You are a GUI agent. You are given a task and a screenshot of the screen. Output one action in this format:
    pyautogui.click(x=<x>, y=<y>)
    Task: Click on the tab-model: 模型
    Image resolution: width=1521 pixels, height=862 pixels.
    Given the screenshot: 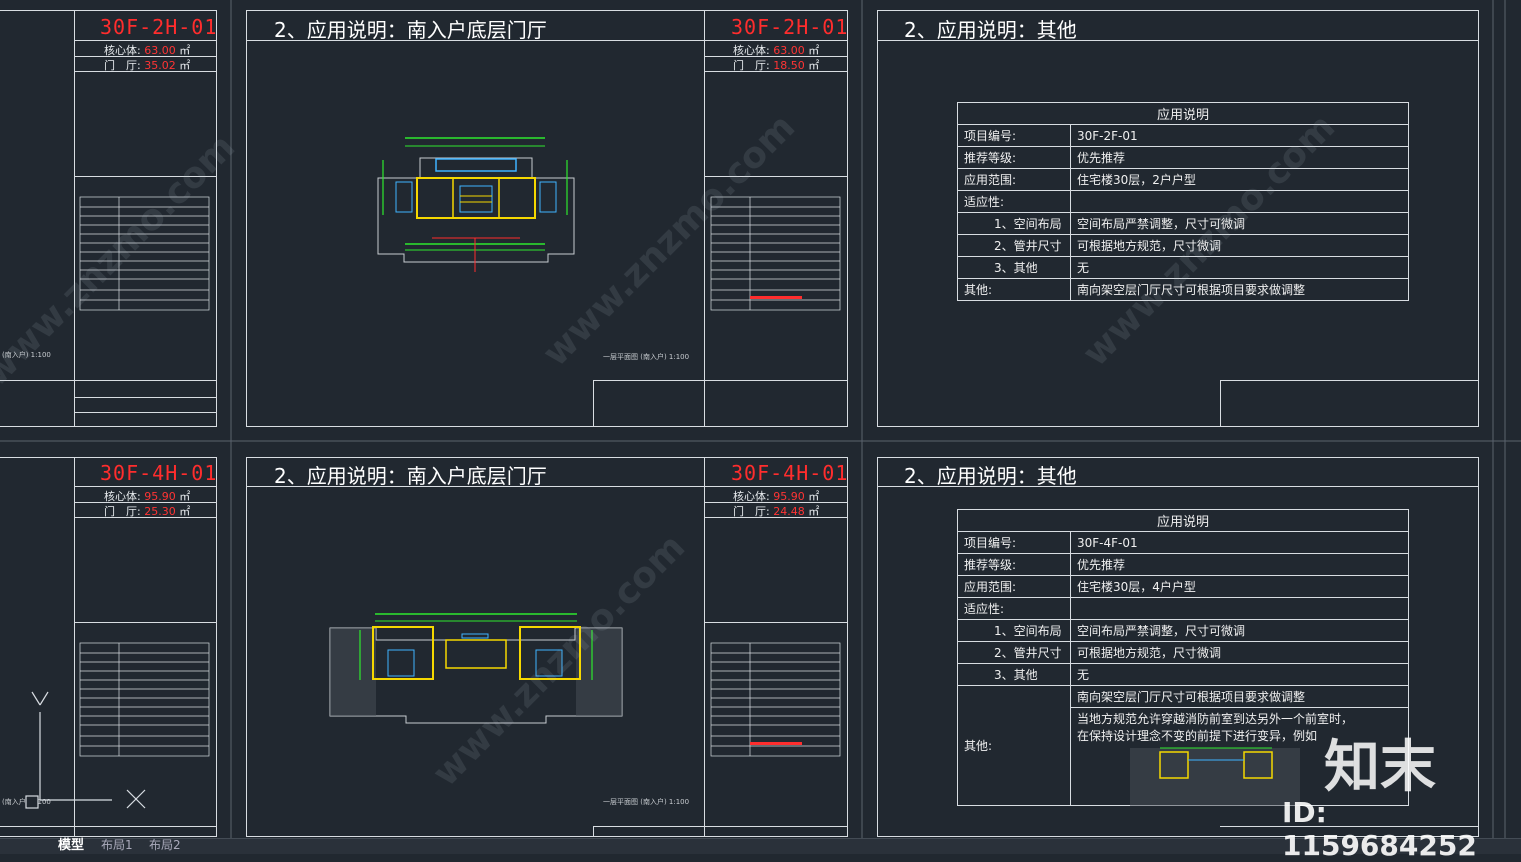 What is the action you would take?
    pyautogui.click(x=71, y=843)
    